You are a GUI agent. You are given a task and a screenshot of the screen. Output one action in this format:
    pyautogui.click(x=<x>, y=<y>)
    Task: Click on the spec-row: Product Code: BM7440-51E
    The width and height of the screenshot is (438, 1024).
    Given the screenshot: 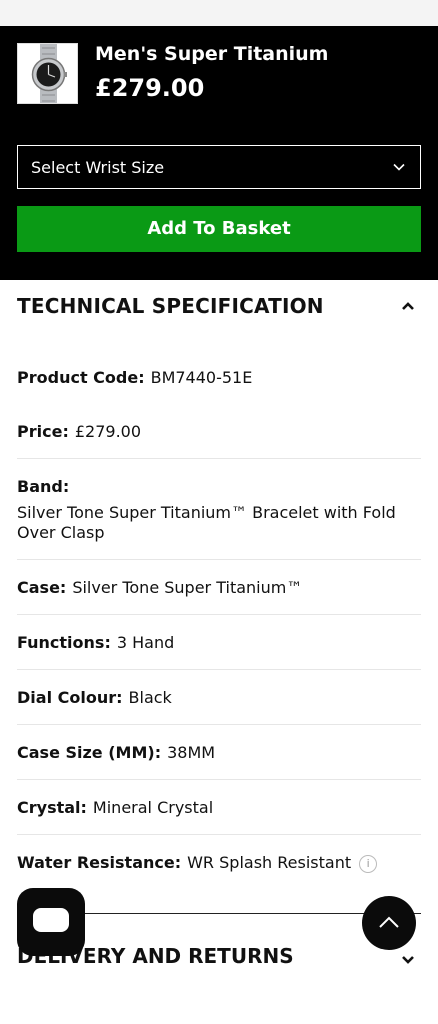 What is the action you would take?
    pyautogui.click(x=219, y=377)
    